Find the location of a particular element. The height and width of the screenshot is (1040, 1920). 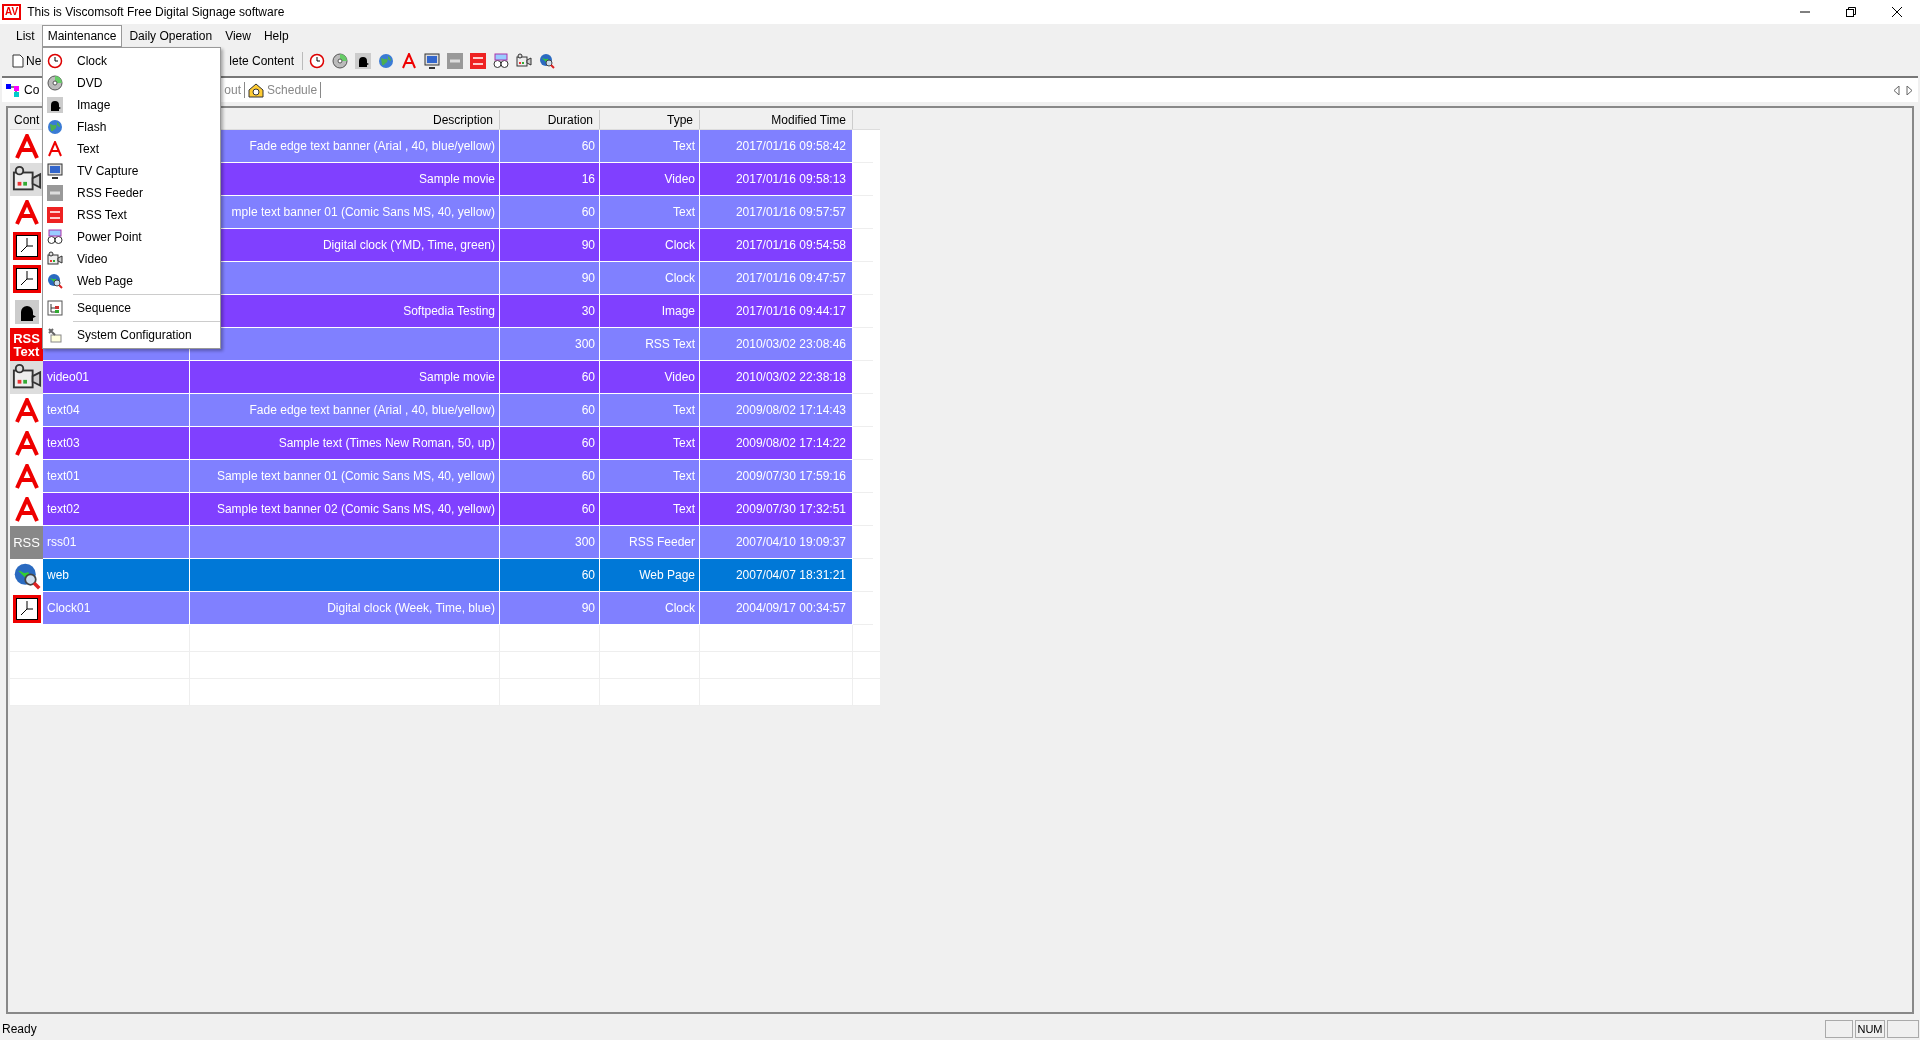

column-header: Modified Time is located at coordinates (776, 119).